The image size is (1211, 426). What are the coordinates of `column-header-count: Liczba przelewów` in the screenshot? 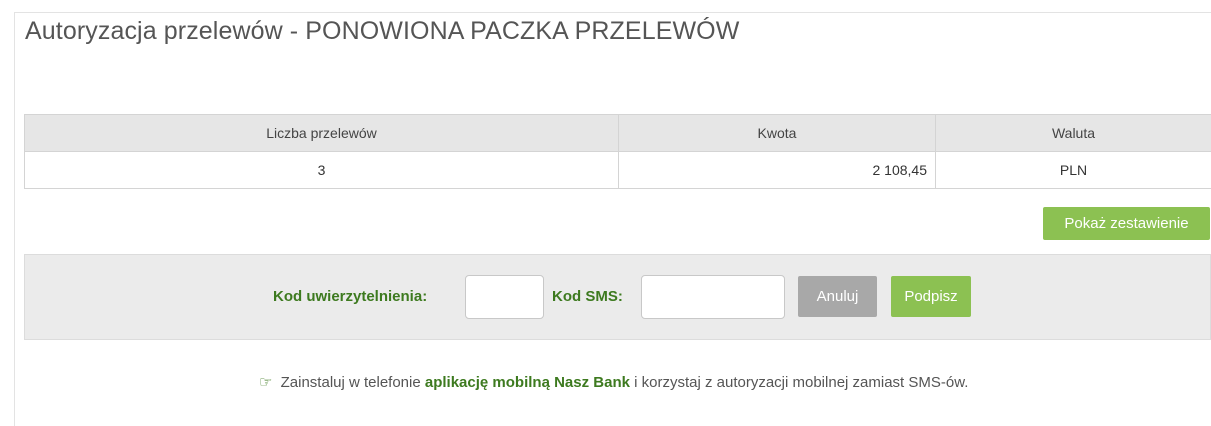 It's located at (321, 133).